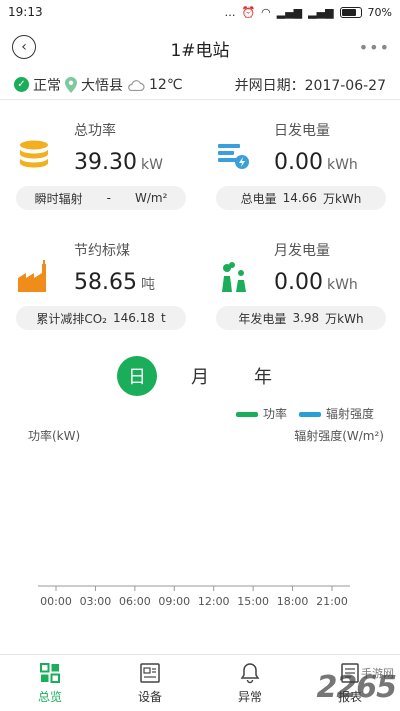 This screenshot has height=711, width=400. Describe the element at coordinates (71, 318) in the screenshot. I see `co2-reduction-label: 累计减排CO₂` at that location.